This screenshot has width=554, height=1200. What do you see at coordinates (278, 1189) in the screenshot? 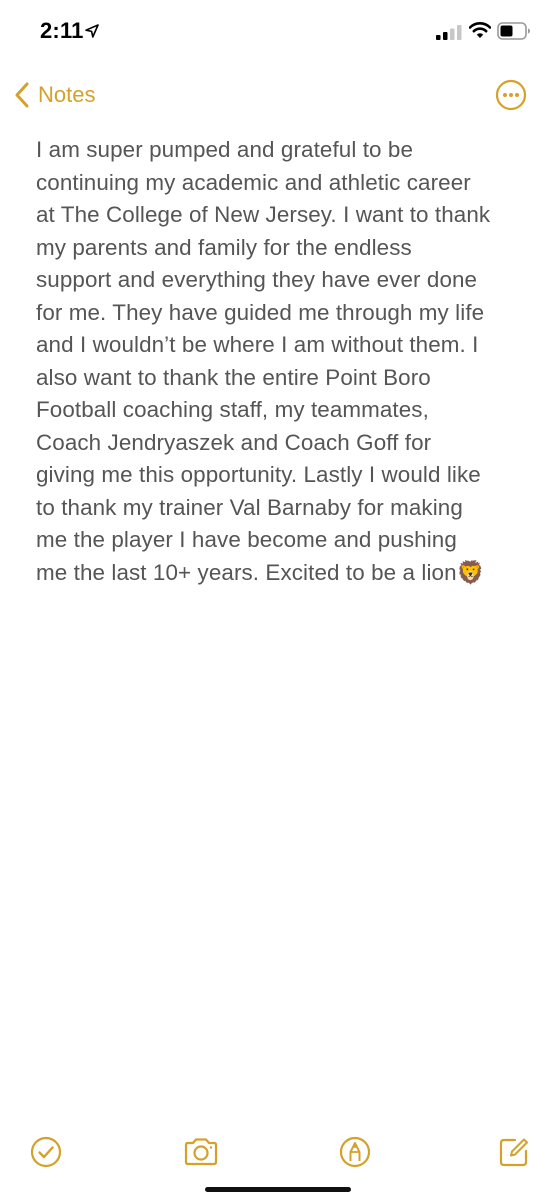
I see `home-indicator` at bounding box center [278, 1189].